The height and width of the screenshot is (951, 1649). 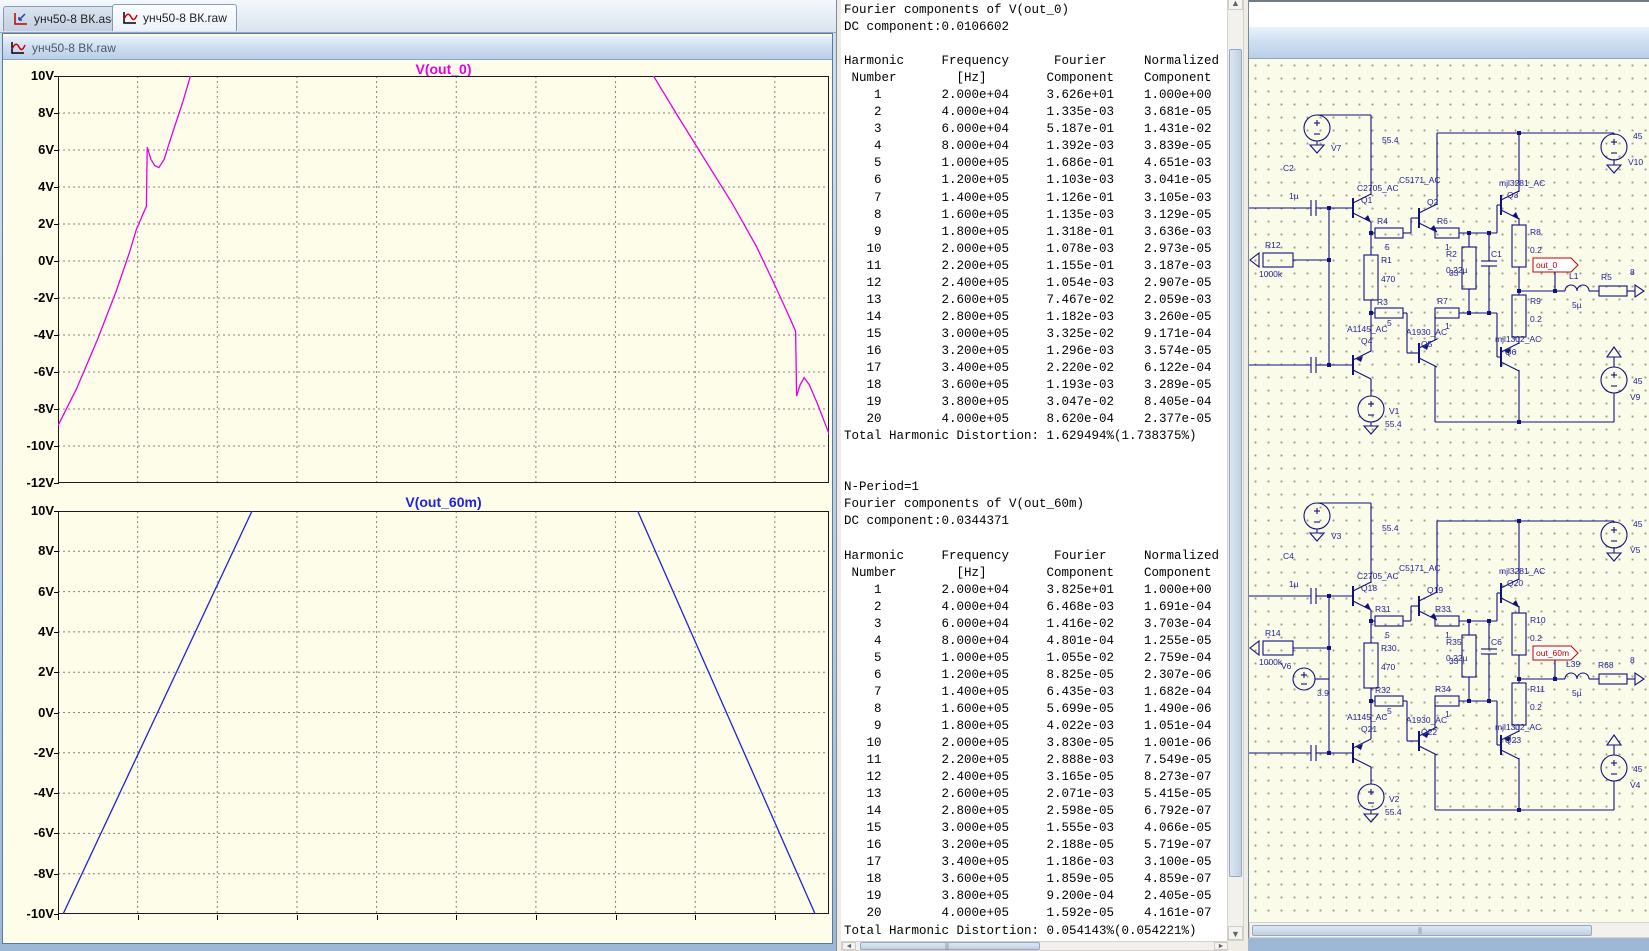 What do you see at coordinates (21, 19) in the screenshot?
I see `schematic-icon` at bounding box center [21, 19].